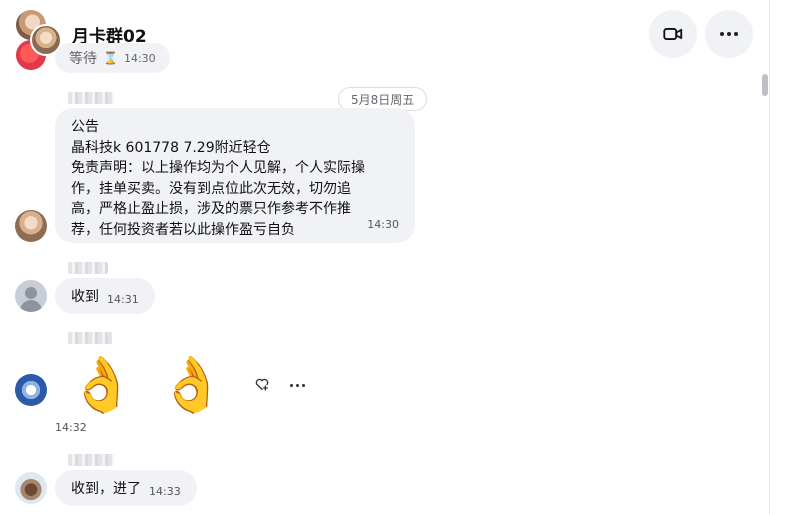 The width and height of the screenshot is (791, 514). I want to click on react-heart-plus-icon, so click(262, 384).